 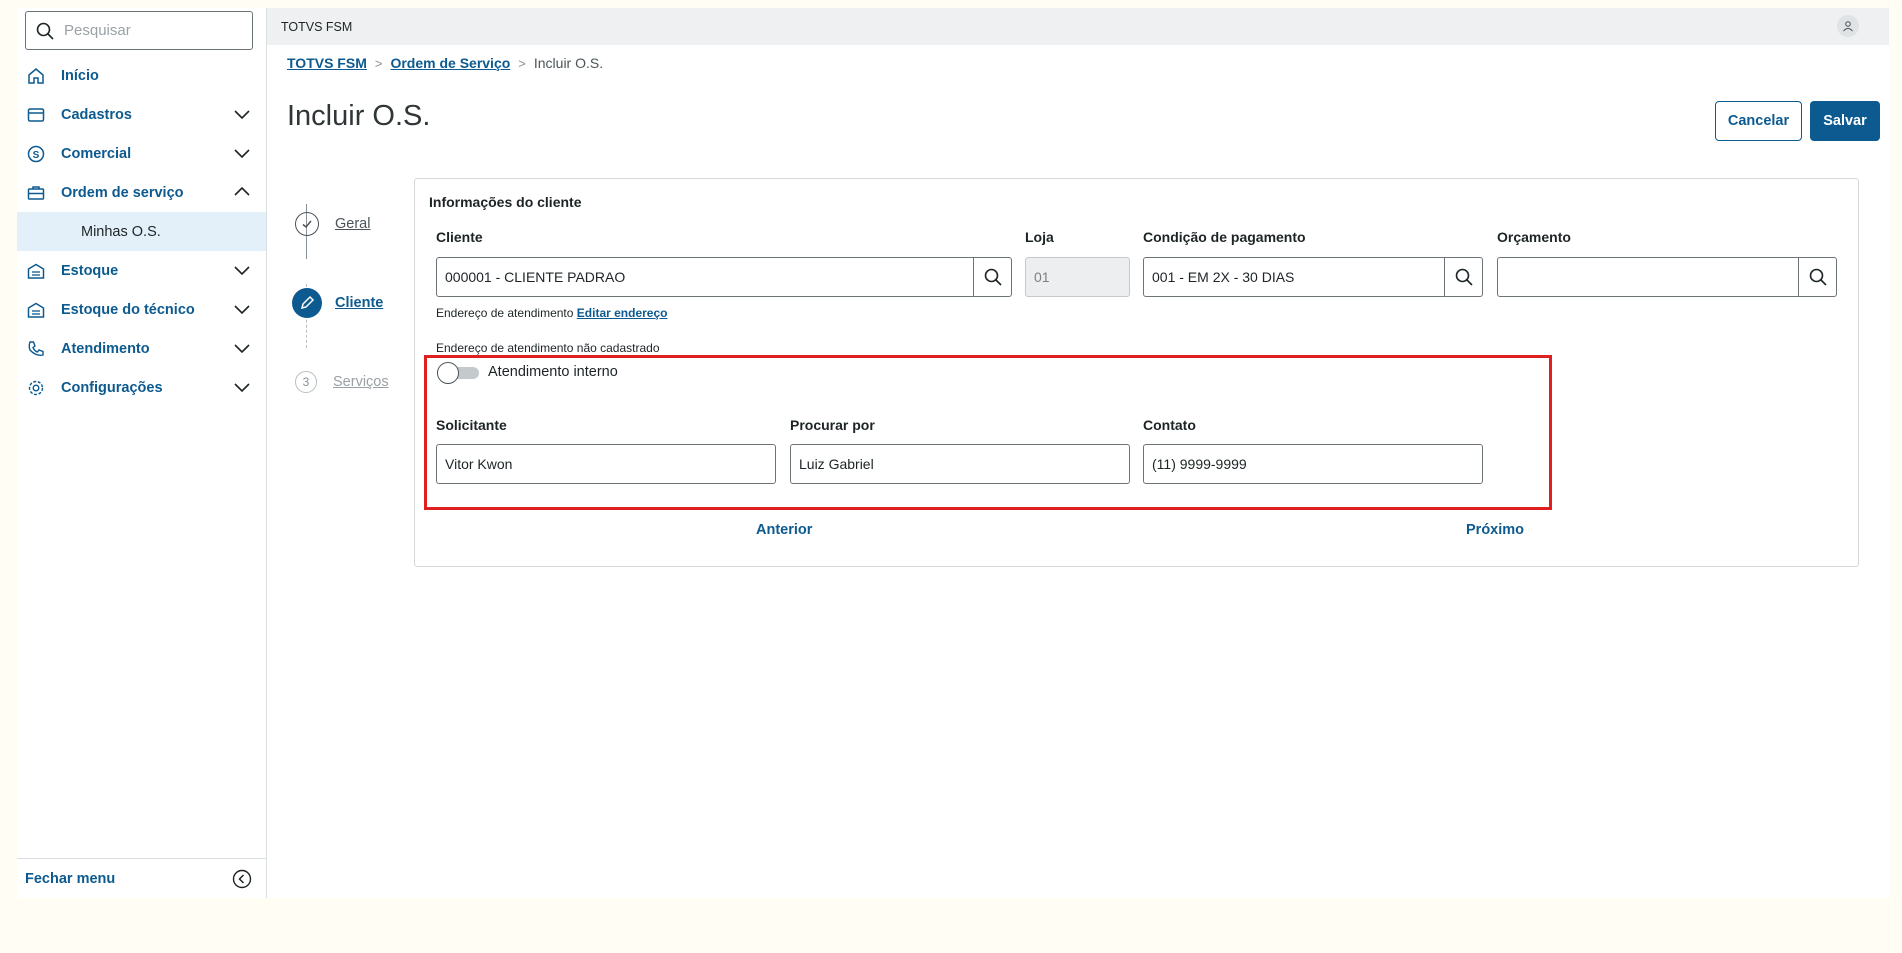 I want to click on step-label: Cliente, so click(x=359, y=303).